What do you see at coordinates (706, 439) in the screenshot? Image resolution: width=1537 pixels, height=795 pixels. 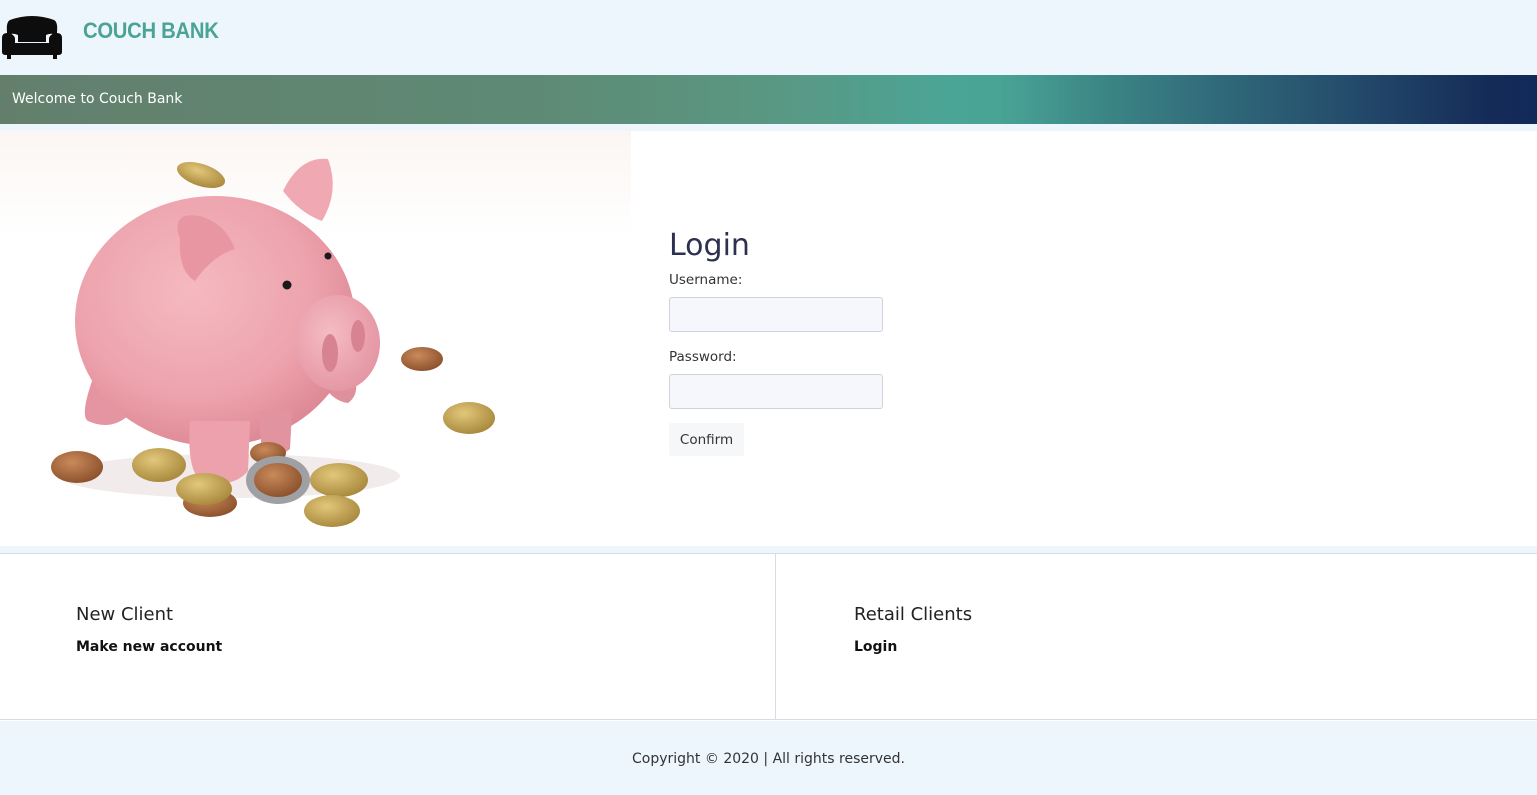 I see `confirm-button: Confirm` at bounding box center [706, 439].